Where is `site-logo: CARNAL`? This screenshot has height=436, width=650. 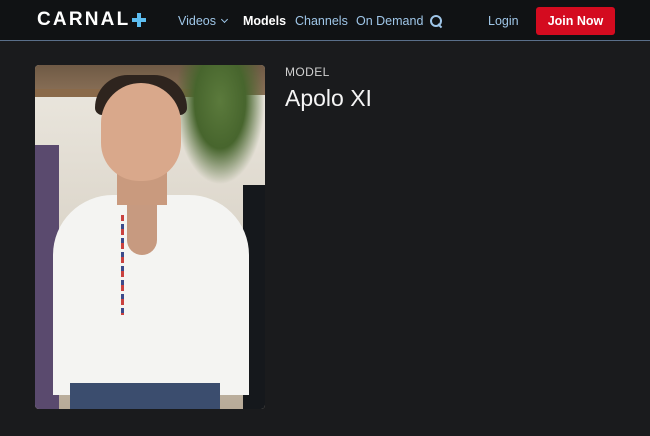
site-logo: CARNAL is located at coordinates (92, 19).